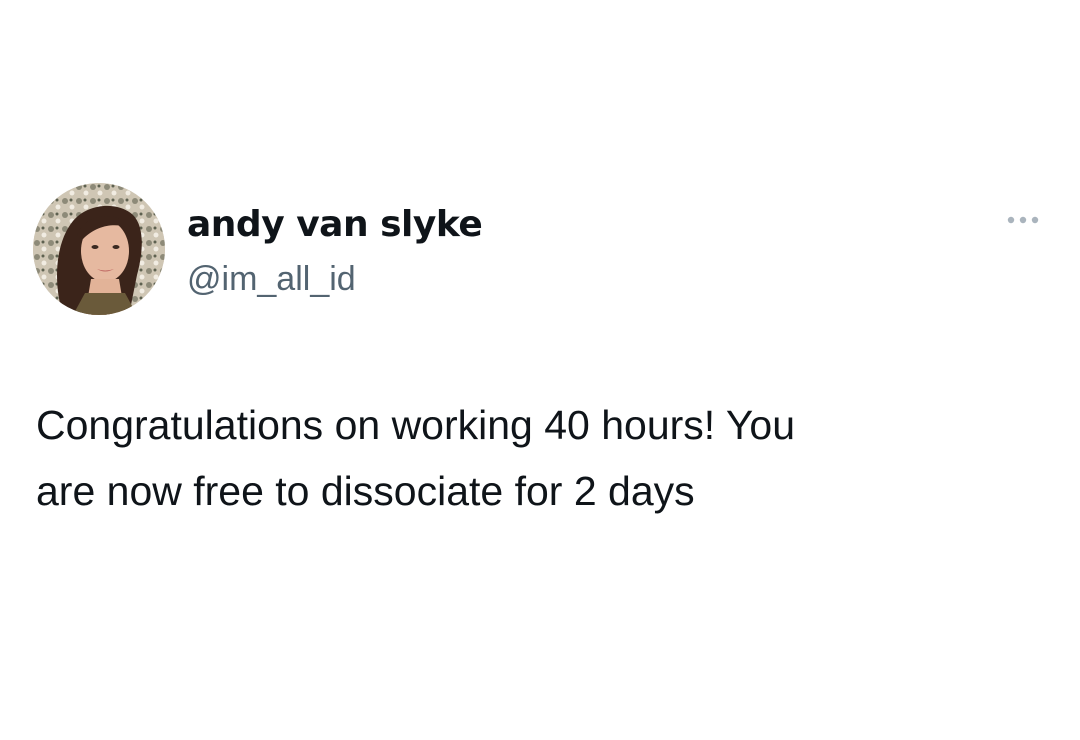 The image size is (1080, 740). Describe the element at coordinates (335, 225) in the screenshot. I see `author-display-name: andy van slyke` at that location.